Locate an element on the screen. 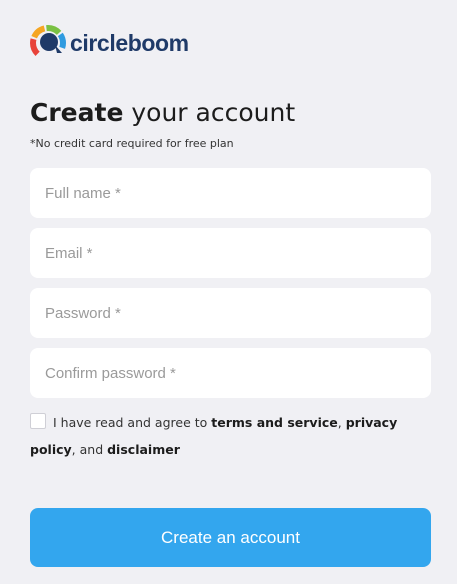 The width and height of the screenshot is (457, 584). title-strong: Create is located at coordinates (77, 112).